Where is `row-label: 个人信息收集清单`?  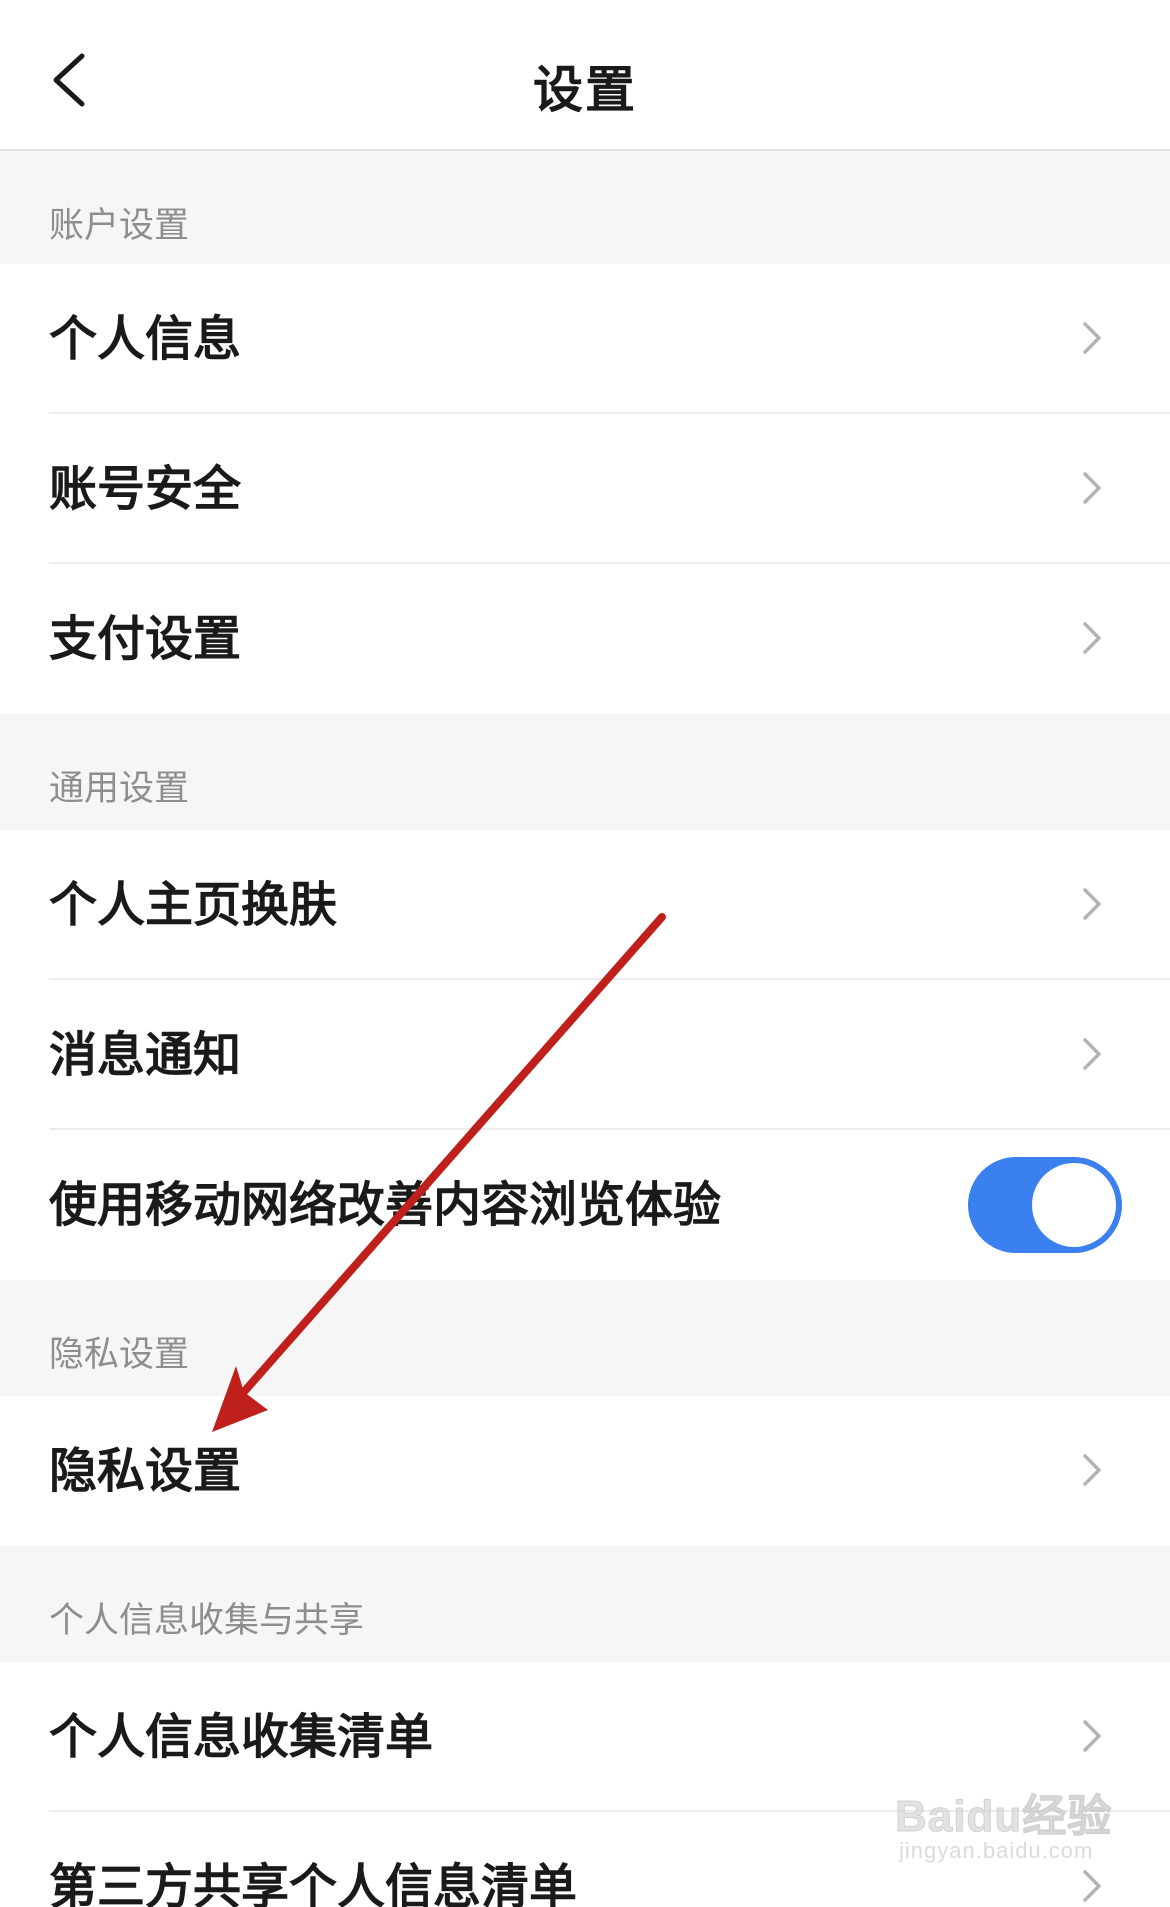 row-label: 个人信息收集清单 is located at coordinates (241, 1737).